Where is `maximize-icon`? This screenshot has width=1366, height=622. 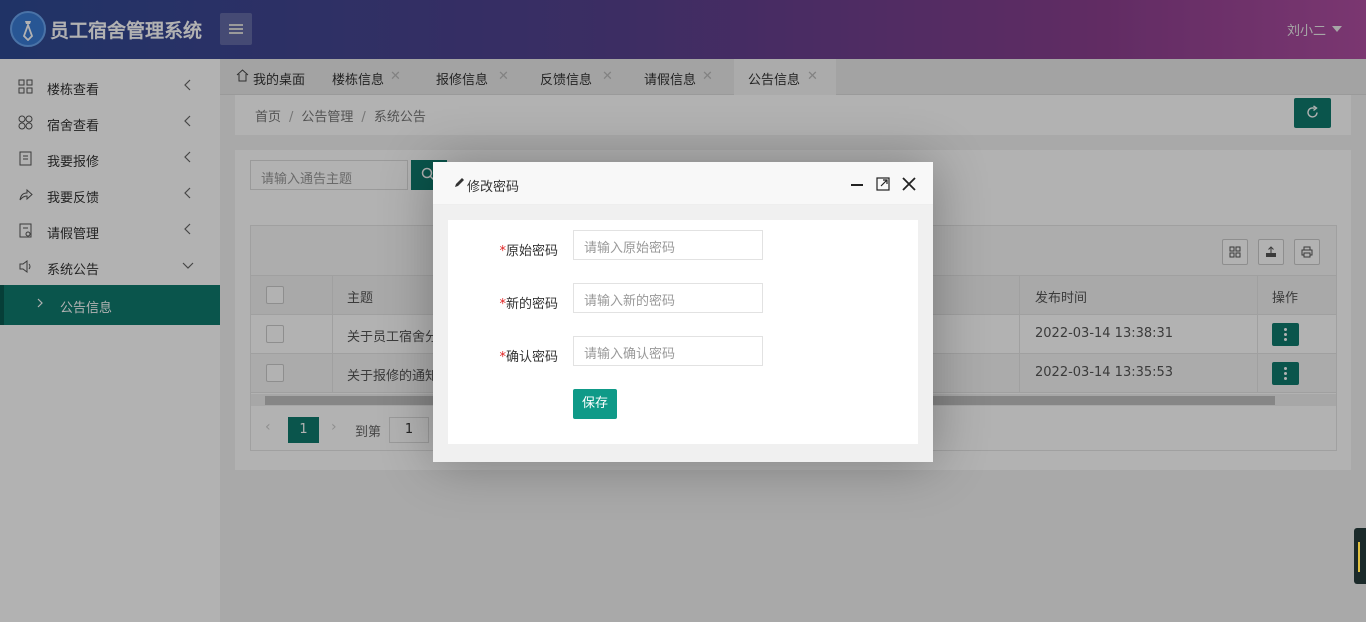
maximize-icon is located at coordinates (883, 184).